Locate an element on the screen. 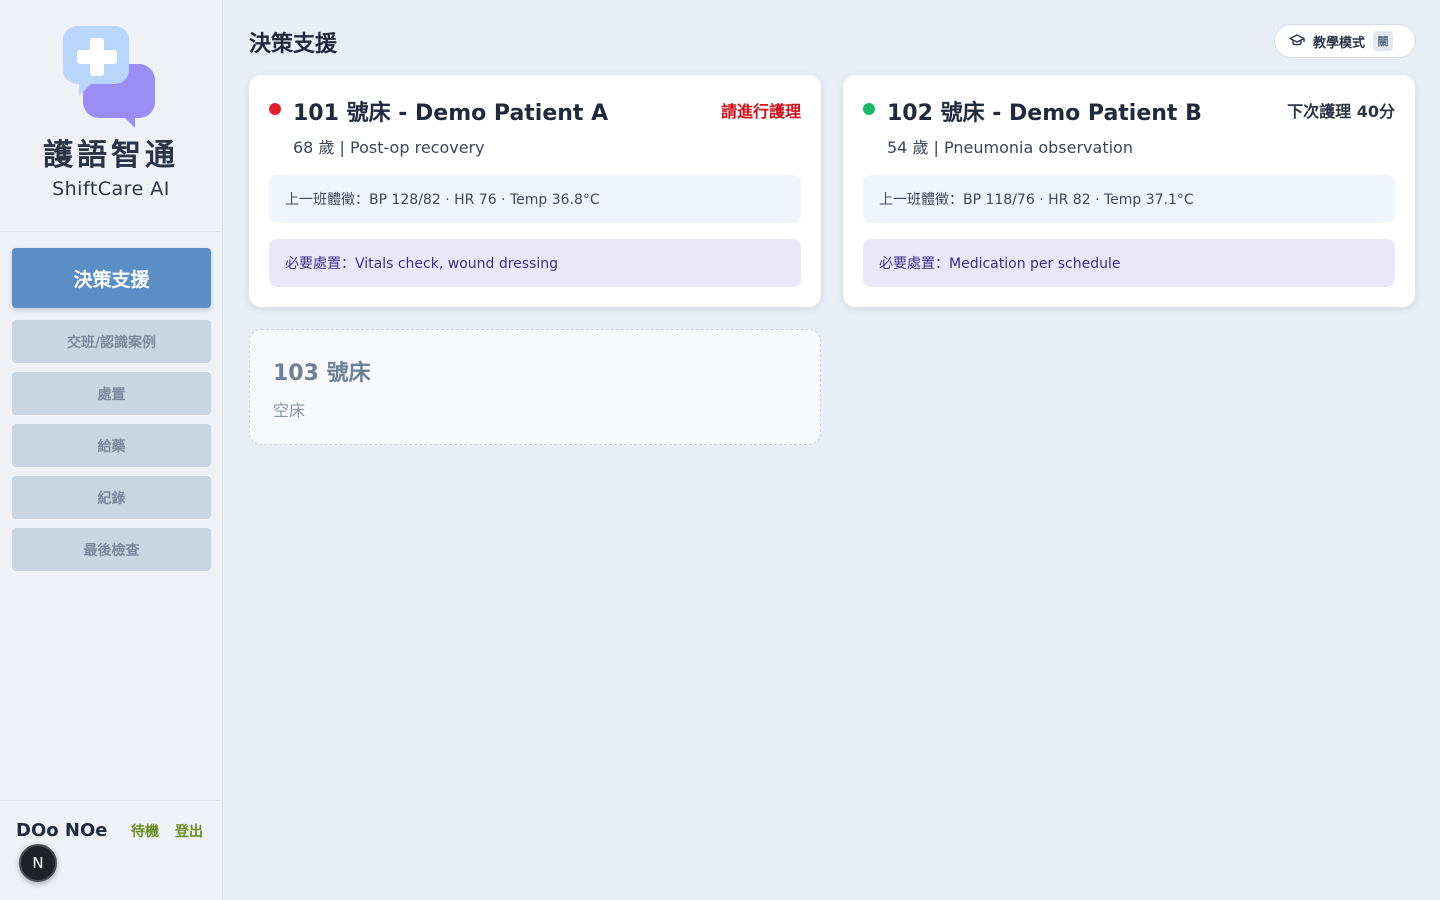 Image resolution: width=1440 pixels, height=900 pixels. status-dot-green is located at coordinates (869, 109).